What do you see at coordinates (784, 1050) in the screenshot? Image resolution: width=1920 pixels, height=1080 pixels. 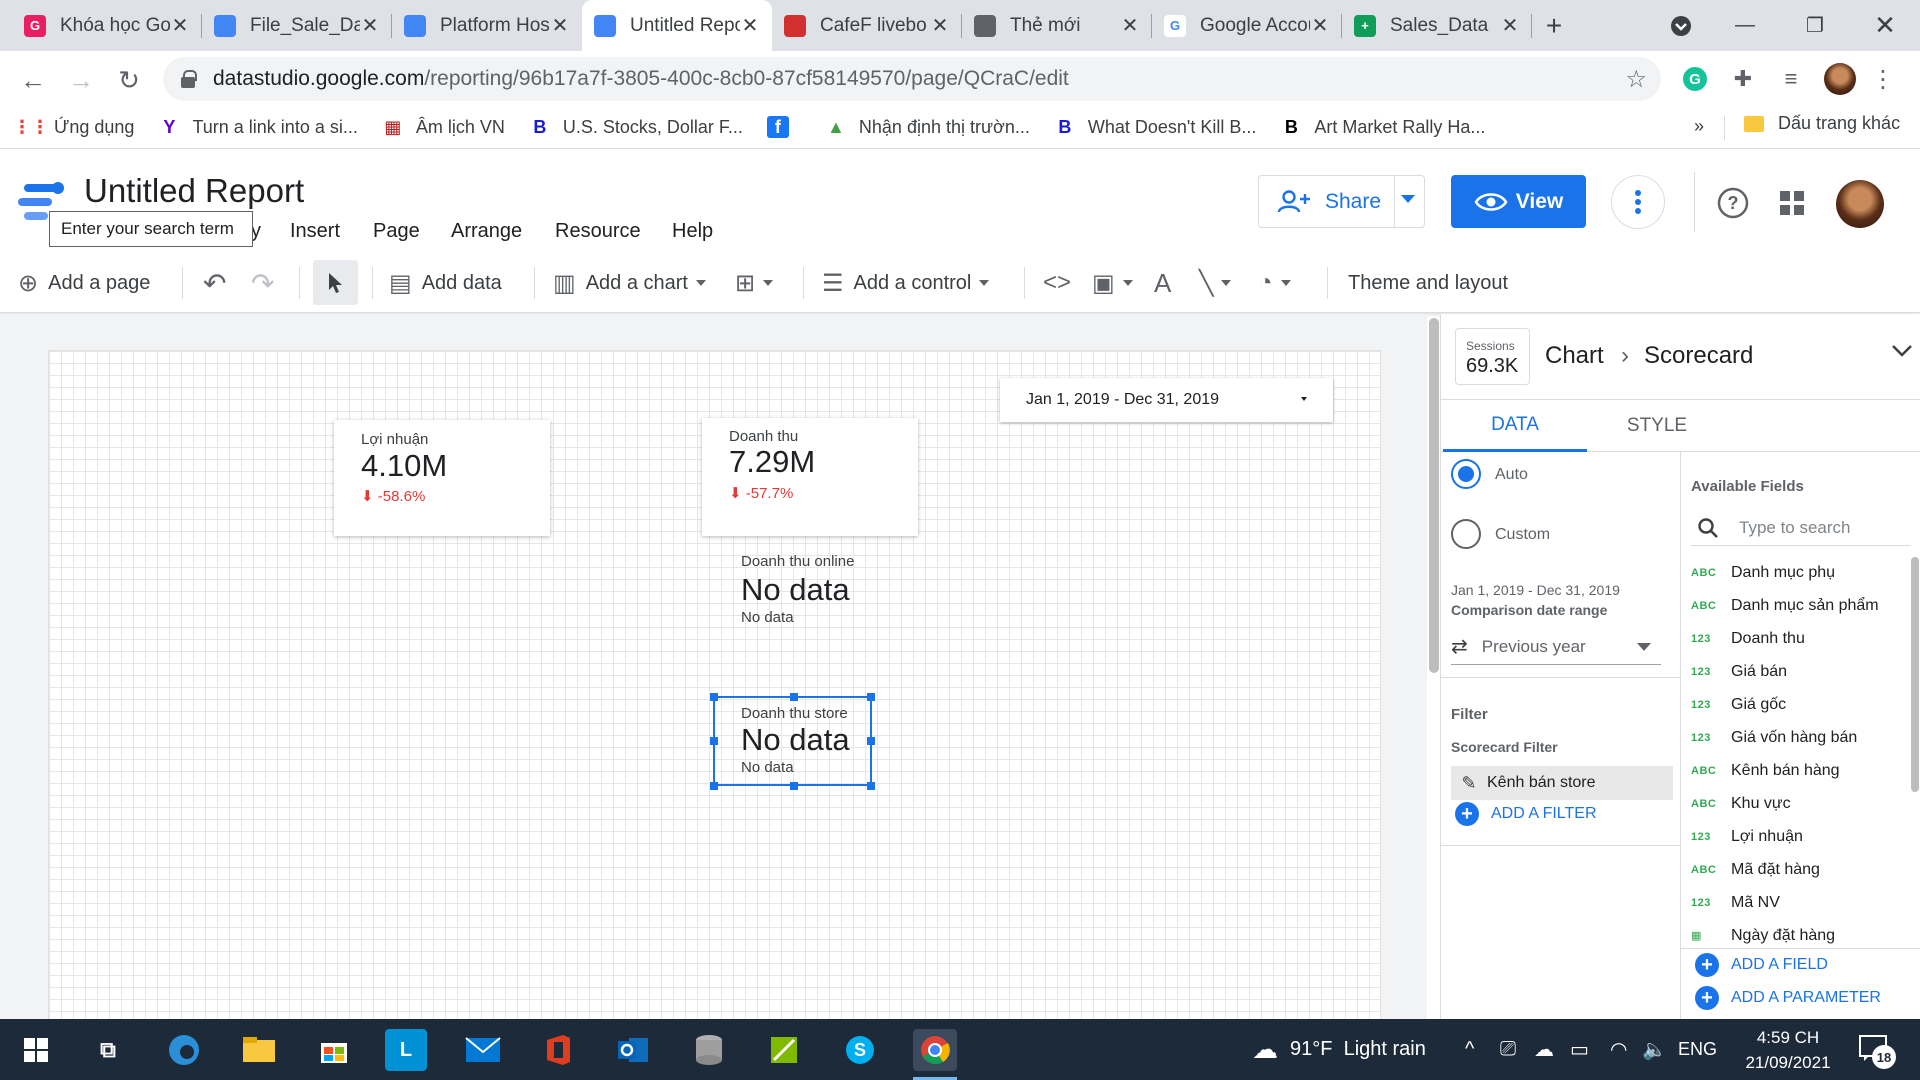 I see `snipping-tool-icon` at bounding box center [784, 1050].